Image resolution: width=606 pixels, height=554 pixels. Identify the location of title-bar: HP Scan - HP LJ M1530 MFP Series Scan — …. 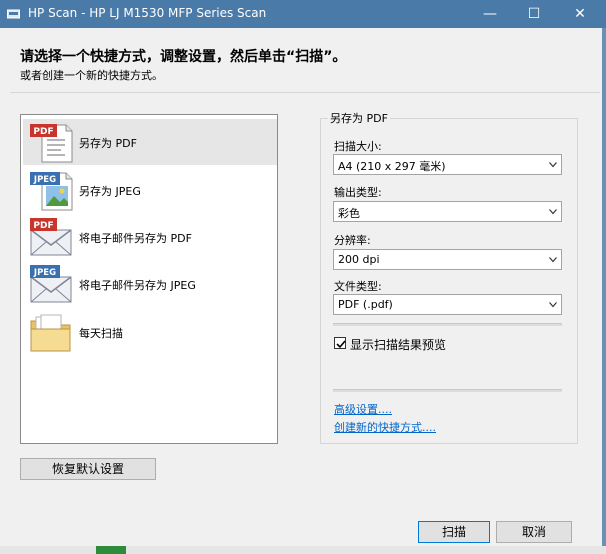
(303, 14).